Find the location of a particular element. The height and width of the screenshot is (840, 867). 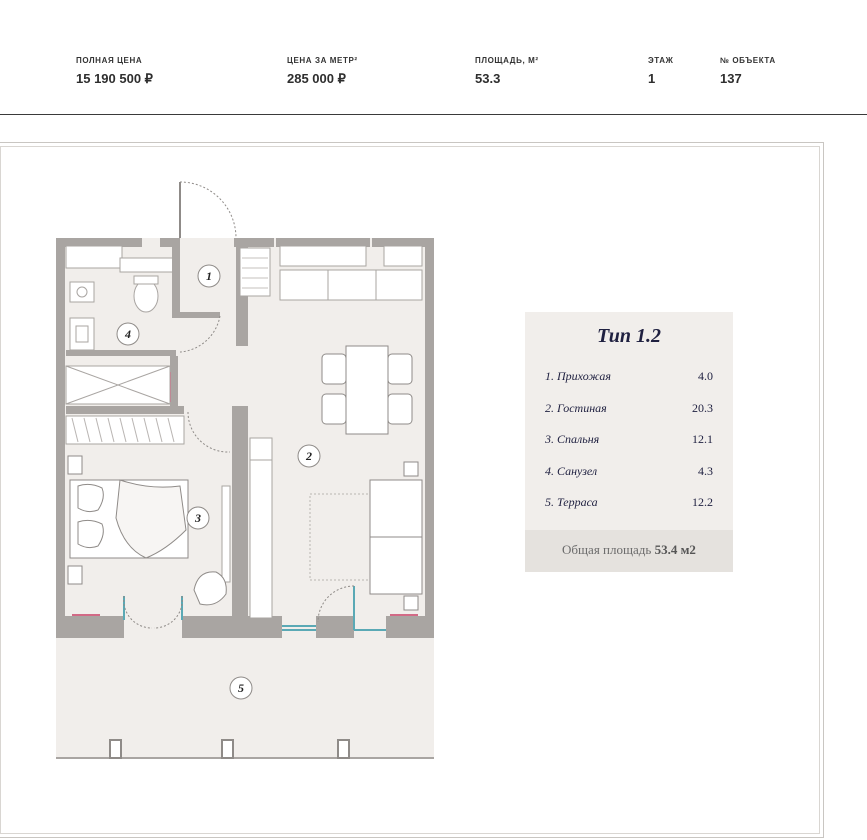

legend-total-label: Общая площадь is located at coordinates (607, 549).